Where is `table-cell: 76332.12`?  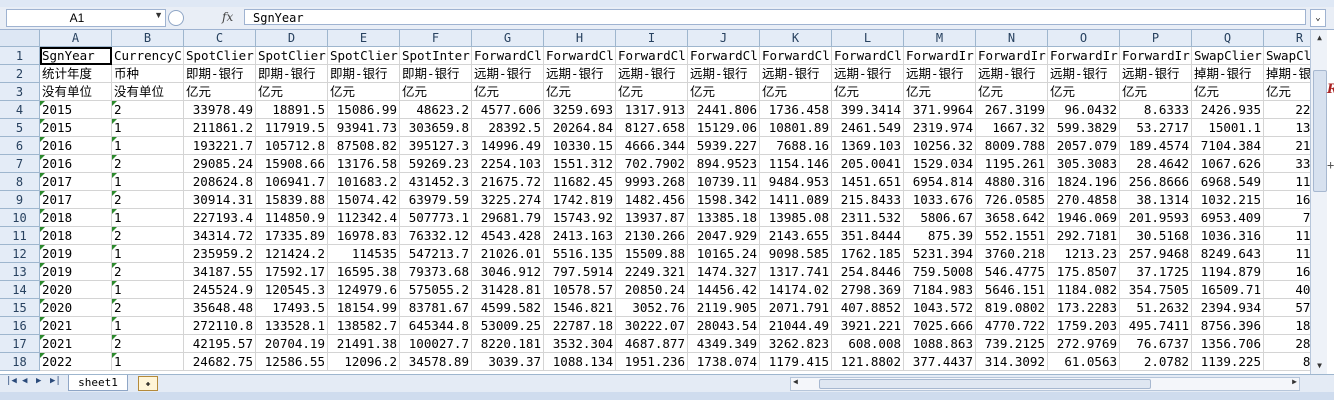 table-cell: 76332.12 is located at coordinates (436, 236).